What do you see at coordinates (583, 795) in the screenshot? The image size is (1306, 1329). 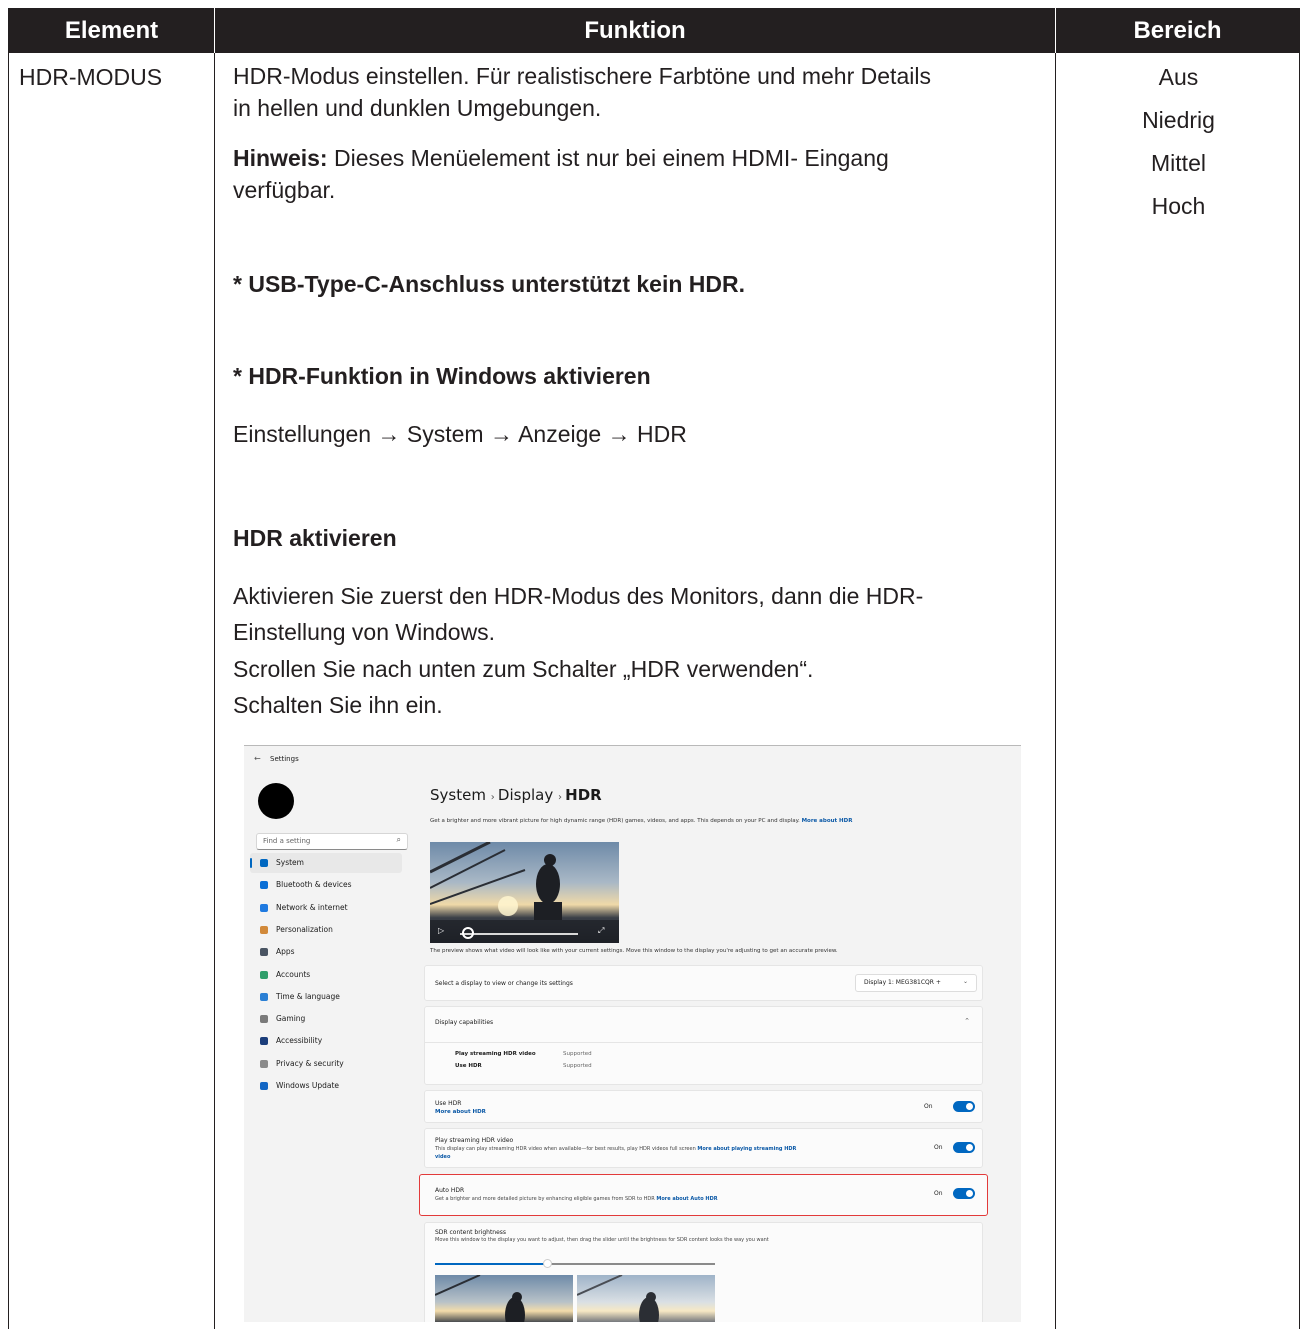 I see `breadcrumb-current: HDR` at bounding box center [583, 795].